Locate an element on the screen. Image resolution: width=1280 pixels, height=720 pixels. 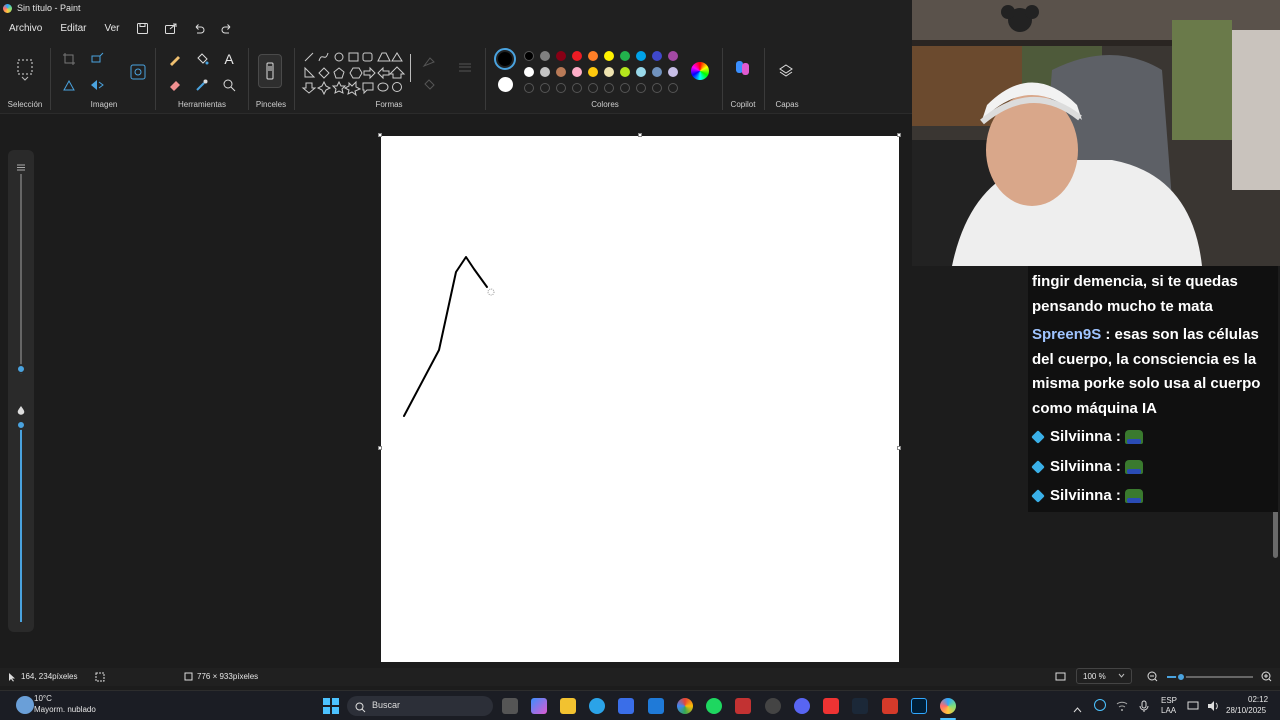
flip-icon is located at coordinates (97, 85).